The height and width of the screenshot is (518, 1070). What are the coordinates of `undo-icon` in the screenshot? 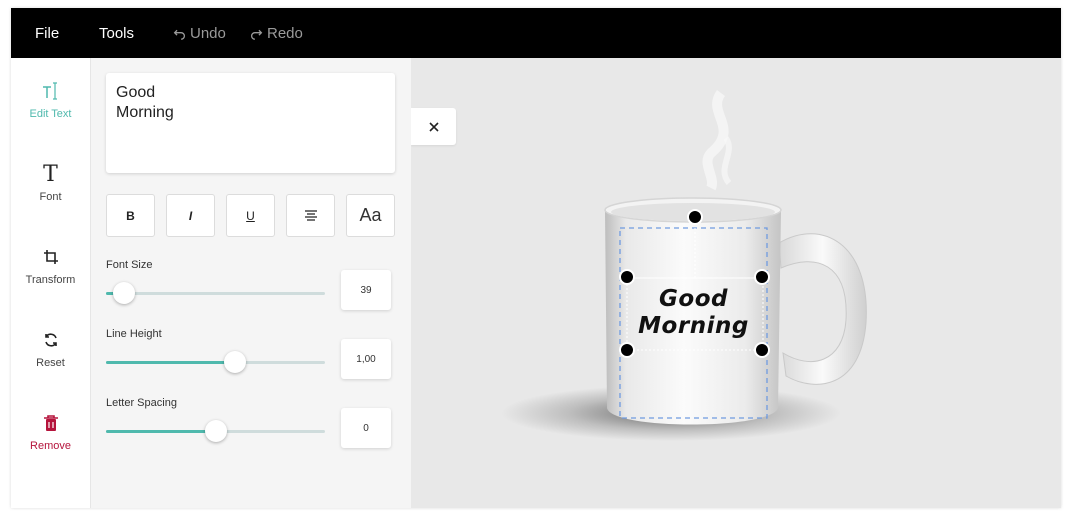 It's located at (179, 34).